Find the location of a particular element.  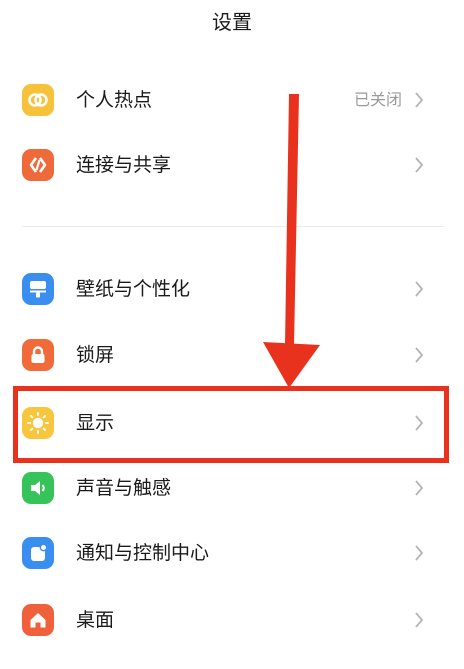

home-icon is located at coordinates (38, 620).